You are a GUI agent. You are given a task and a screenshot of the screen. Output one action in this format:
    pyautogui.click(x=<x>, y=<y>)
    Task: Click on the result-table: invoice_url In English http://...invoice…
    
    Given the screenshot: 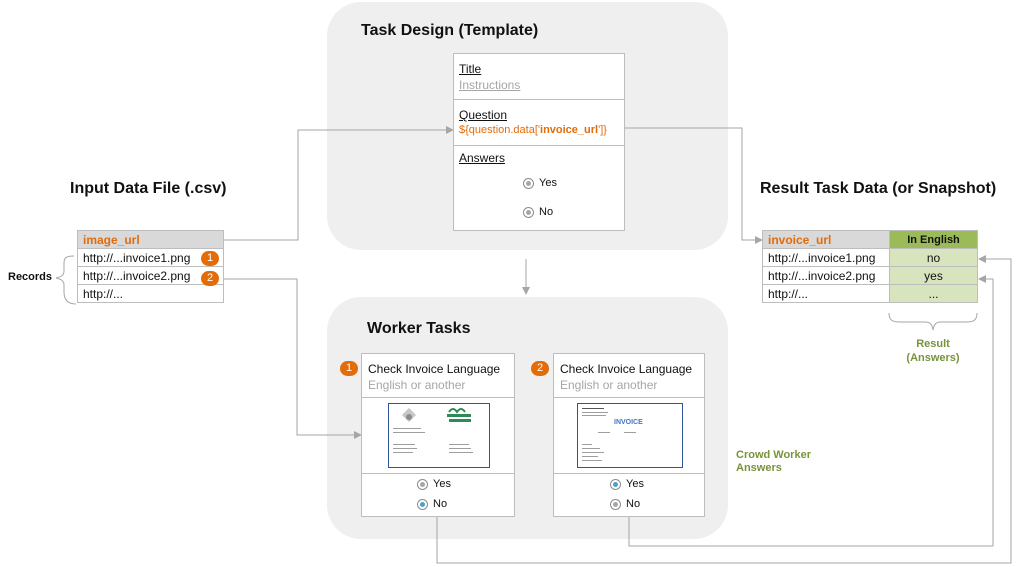 What is the action you would take?
    pyautogui.click(x=870, y=266)
    